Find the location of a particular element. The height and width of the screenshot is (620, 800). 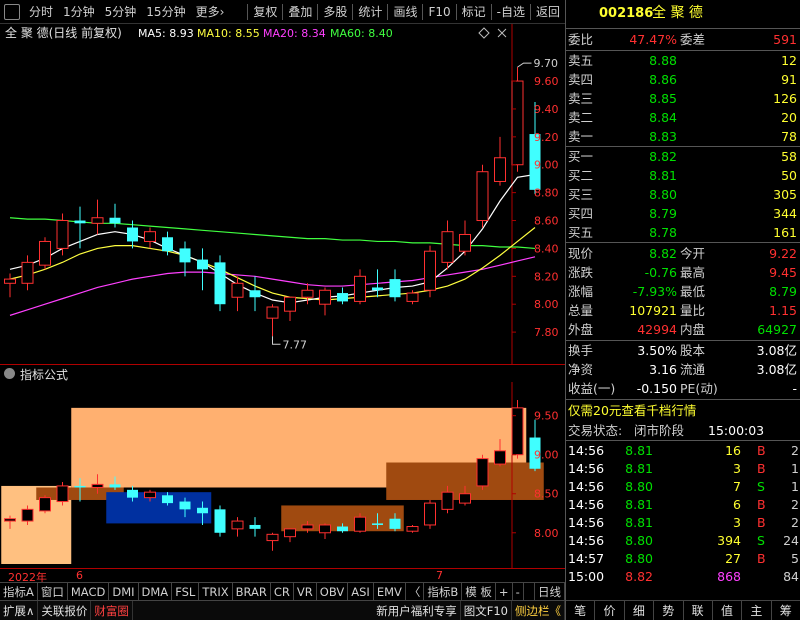

indicator-tab: + is located at coordinates (504, 591).